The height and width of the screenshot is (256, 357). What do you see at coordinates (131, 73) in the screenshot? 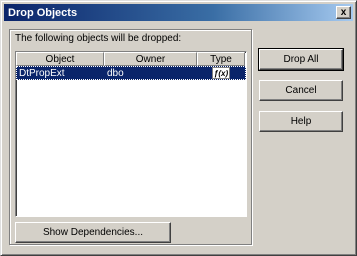
I see `list-item: DtPropExt dbo ƒ(x)` at bounding box center [131, 73].